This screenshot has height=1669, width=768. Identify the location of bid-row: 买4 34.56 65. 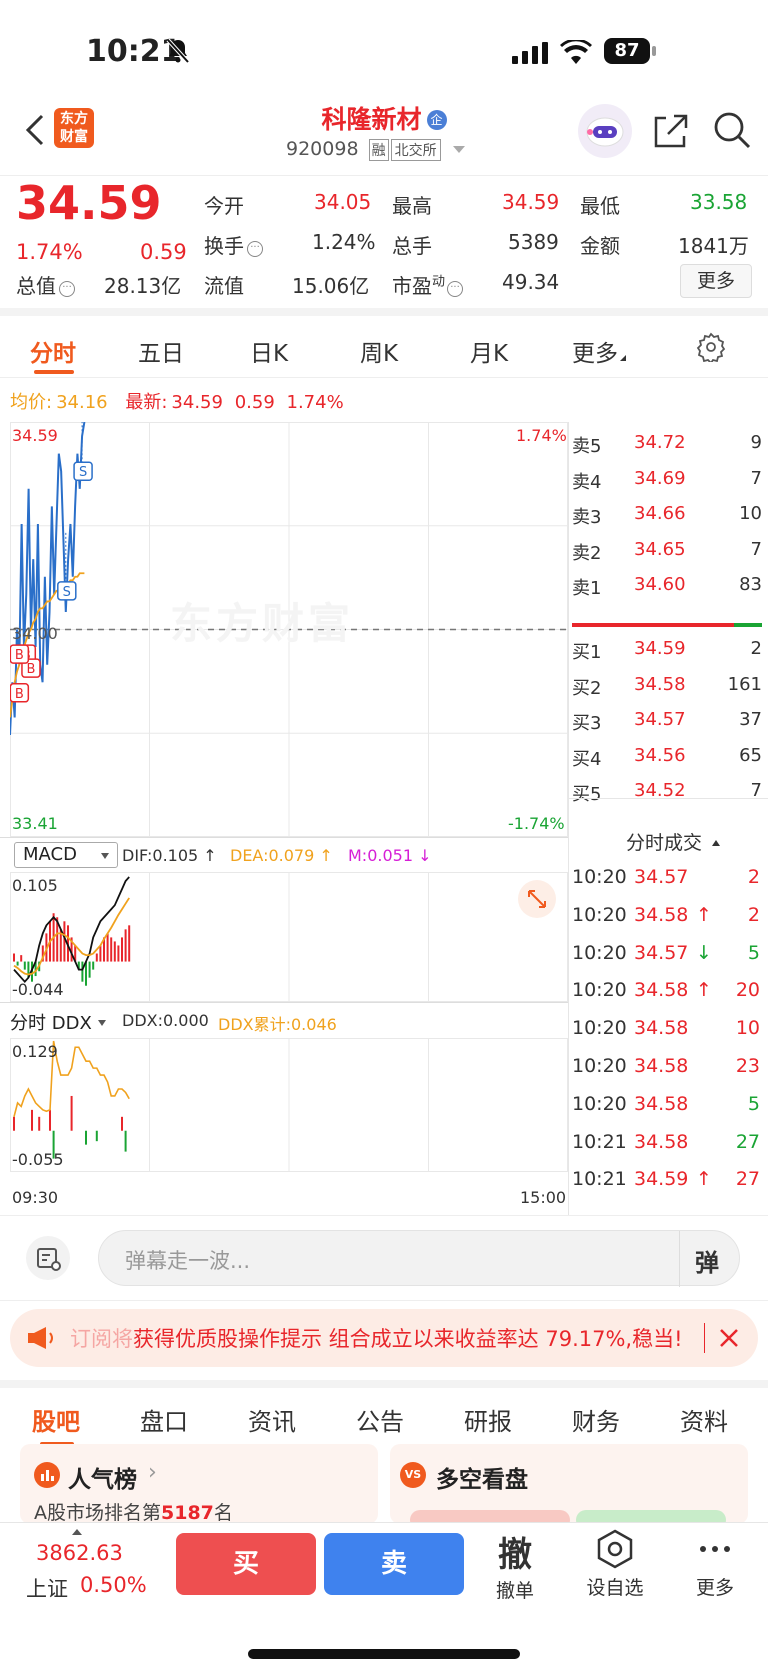
(667, 757).